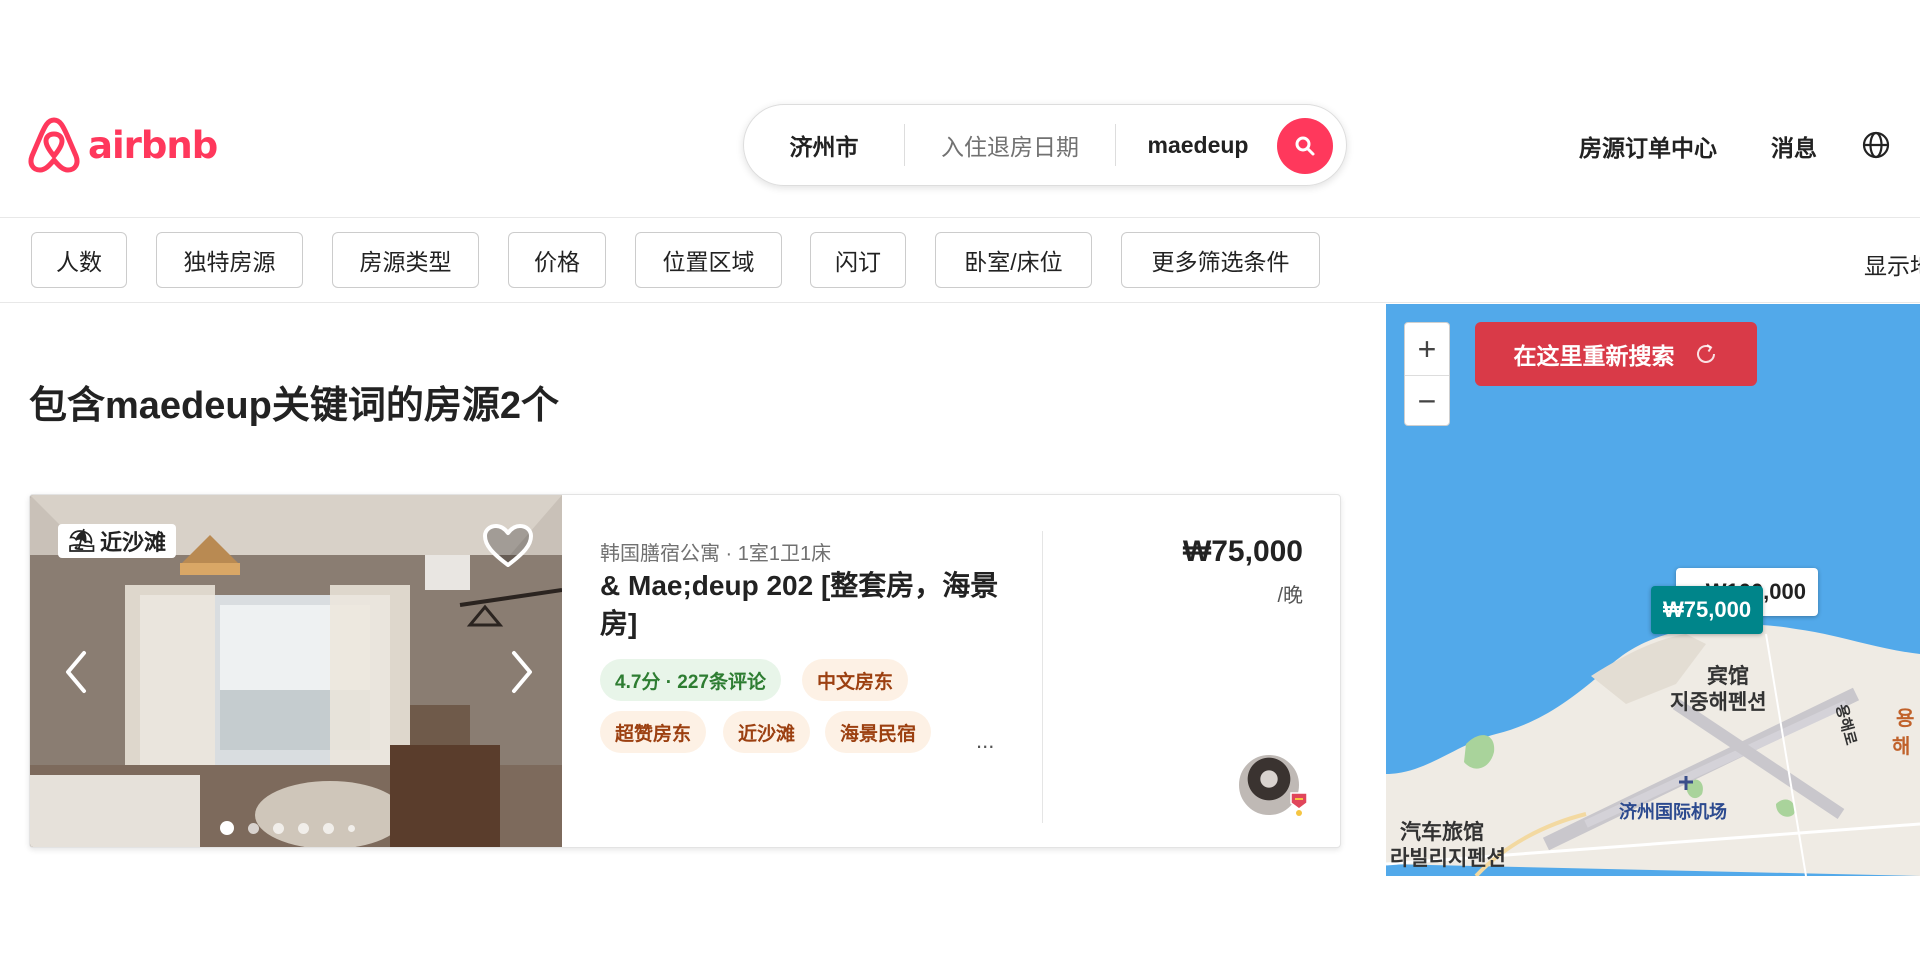  I want to click on photo-badge: ⛱ 近沙滩, so click(117, 541).